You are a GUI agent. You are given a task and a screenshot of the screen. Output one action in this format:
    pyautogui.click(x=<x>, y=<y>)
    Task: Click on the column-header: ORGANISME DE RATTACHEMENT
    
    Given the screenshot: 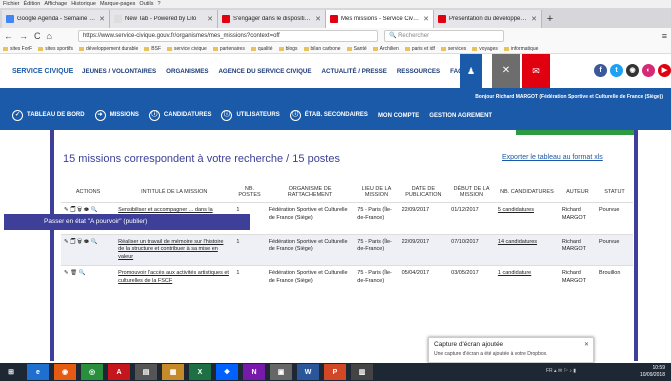 What is the action you would take?
    pyautogui.click(x=310, y=192)
    